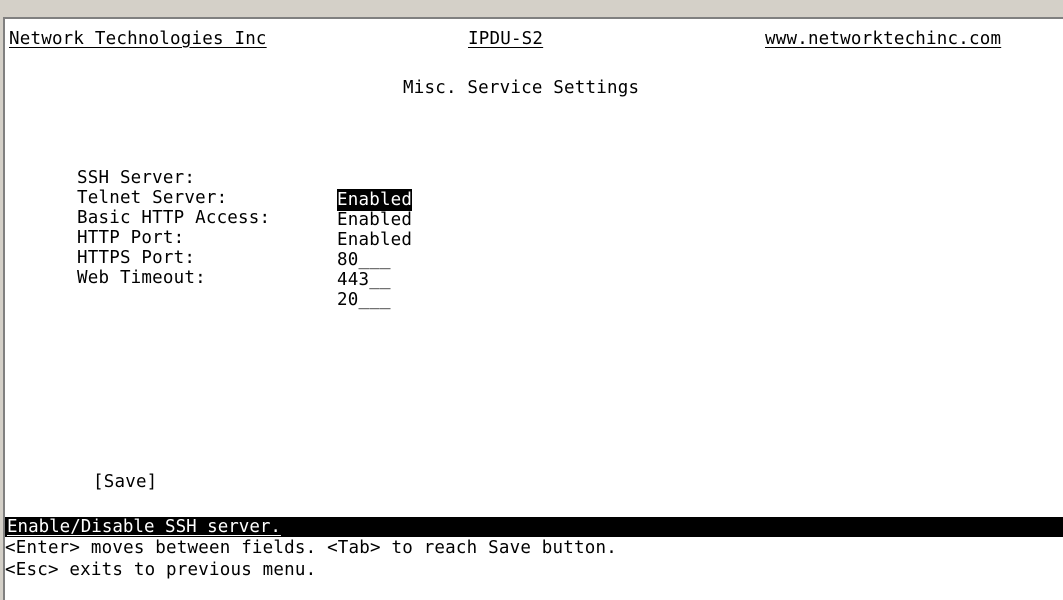  I want to click on instructions-line-2: <Esc> exits to previous menu., so click(161, 570).